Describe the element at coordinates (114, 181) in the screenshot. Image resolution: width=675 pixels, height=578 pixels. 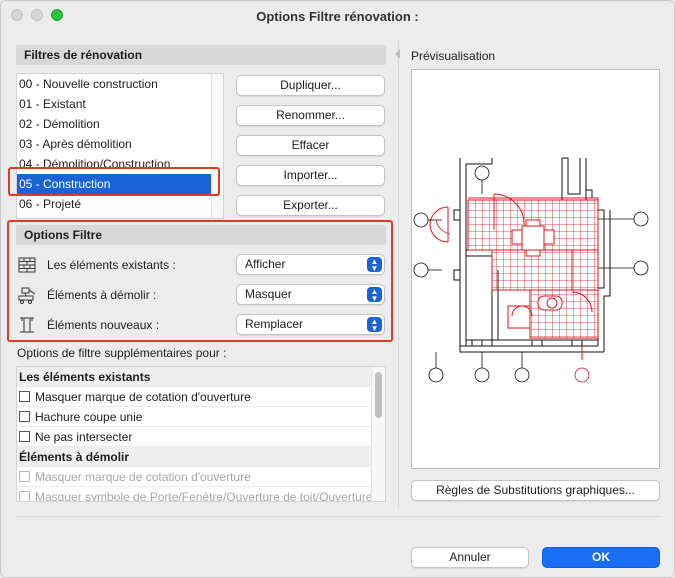
I see `highlight-frame-selected-filter` at that location.